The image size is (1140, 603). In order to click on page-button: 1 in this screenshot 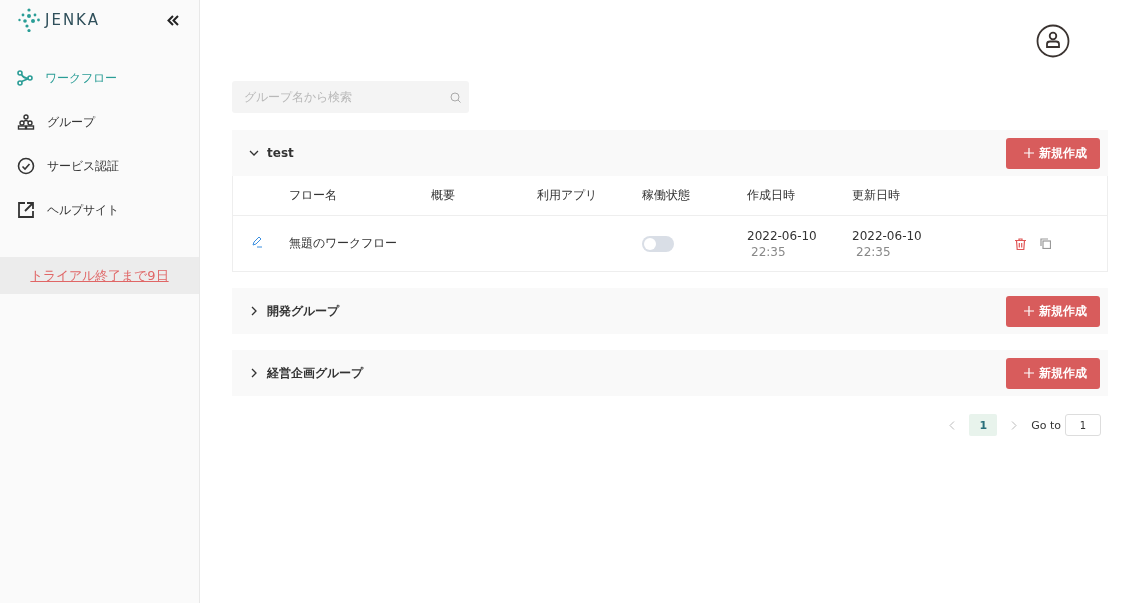, I will do `click(983, 425)`.